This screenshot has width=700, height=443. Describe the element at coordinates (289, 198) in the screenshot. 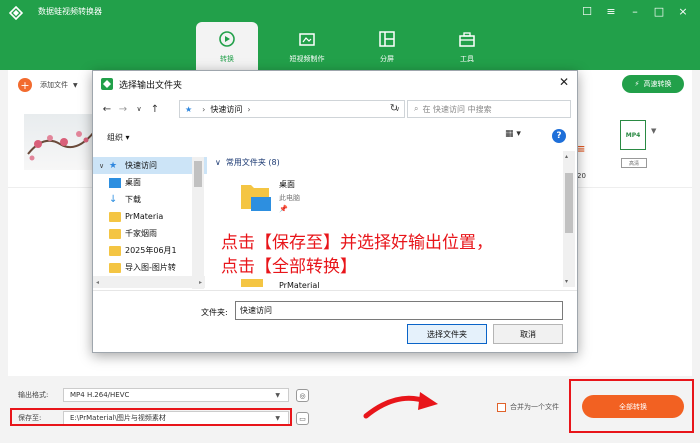

I see `item-location: 此电脑` at that location.